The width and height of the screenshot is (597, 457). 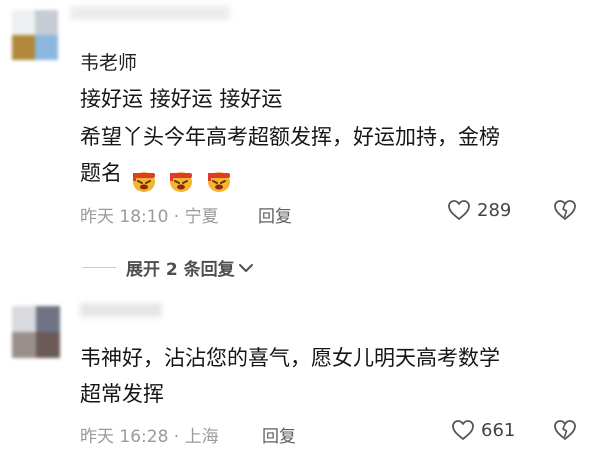 What do you see at coordinates (180, 270) in the screenshot?
I see `expand-replies-label: 展开 2 条回复` at bounding box center [180, 270].